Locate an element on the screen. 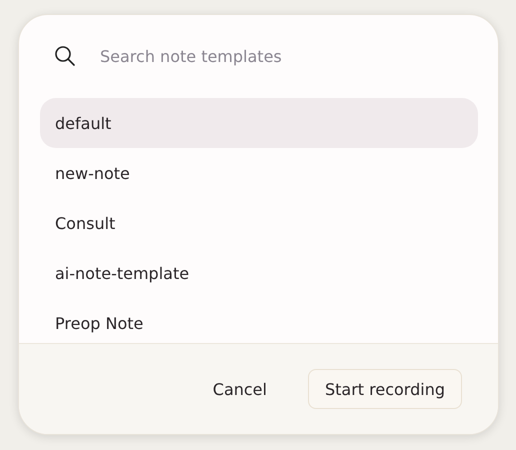 The width and height of the screenshot is (516, 450). template-item: default is located at coordinates (259, 123).